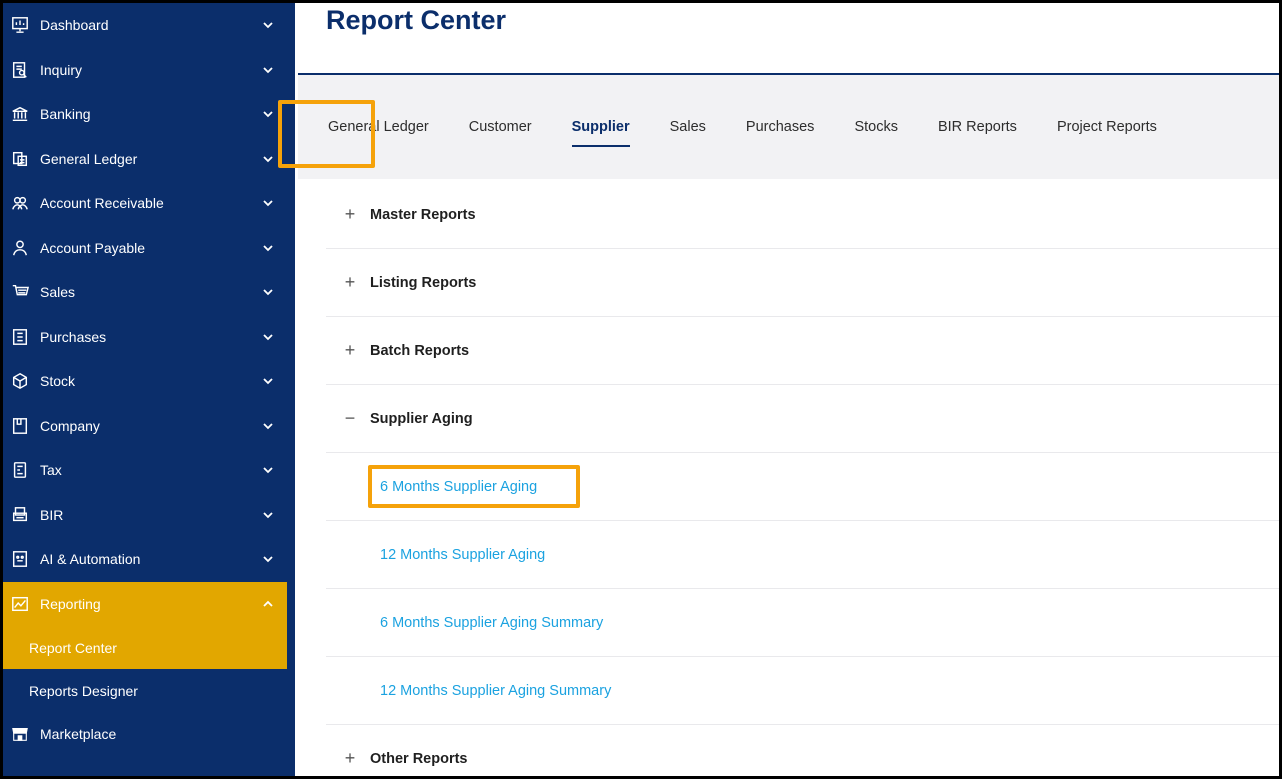 The height and width of the screenshot is (779, 1282). I want to click on sidebar-item-bir: BIR, so click(146, 515).